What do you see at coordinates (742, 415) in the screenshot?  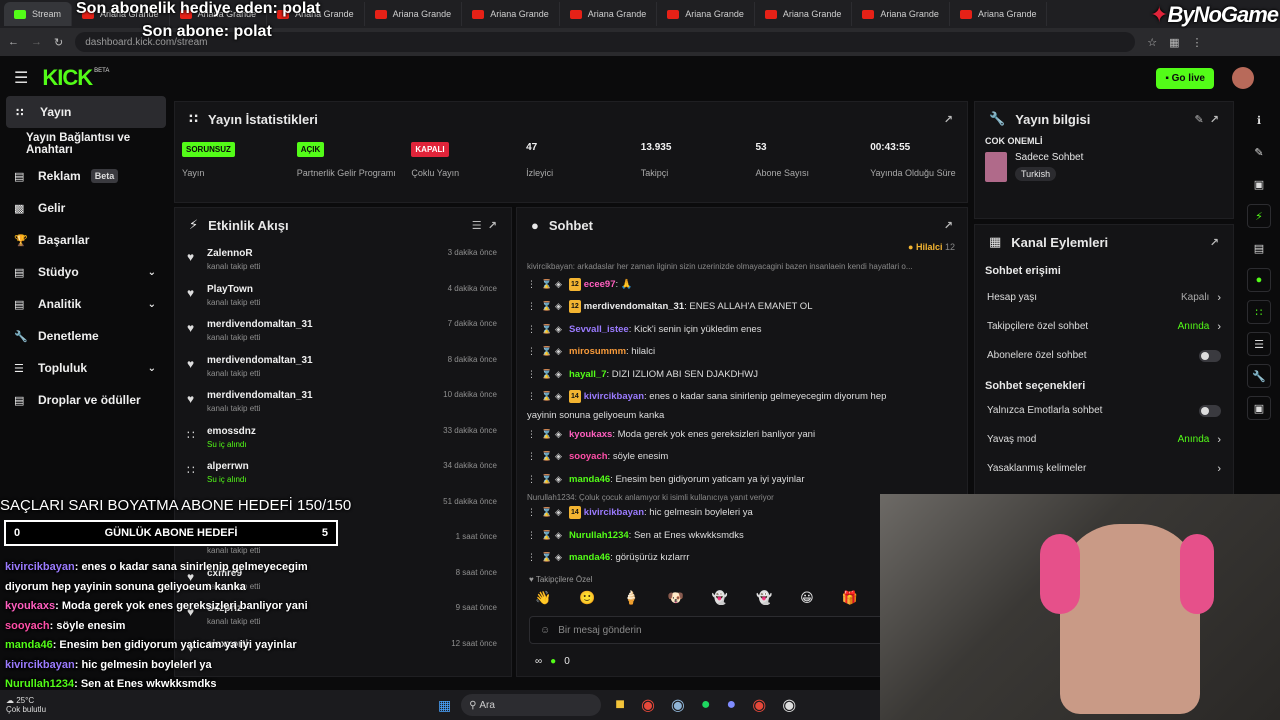 I see `chat-message: yayinin sonuna geliyoeum kanka` at bounding box center [742, 415].